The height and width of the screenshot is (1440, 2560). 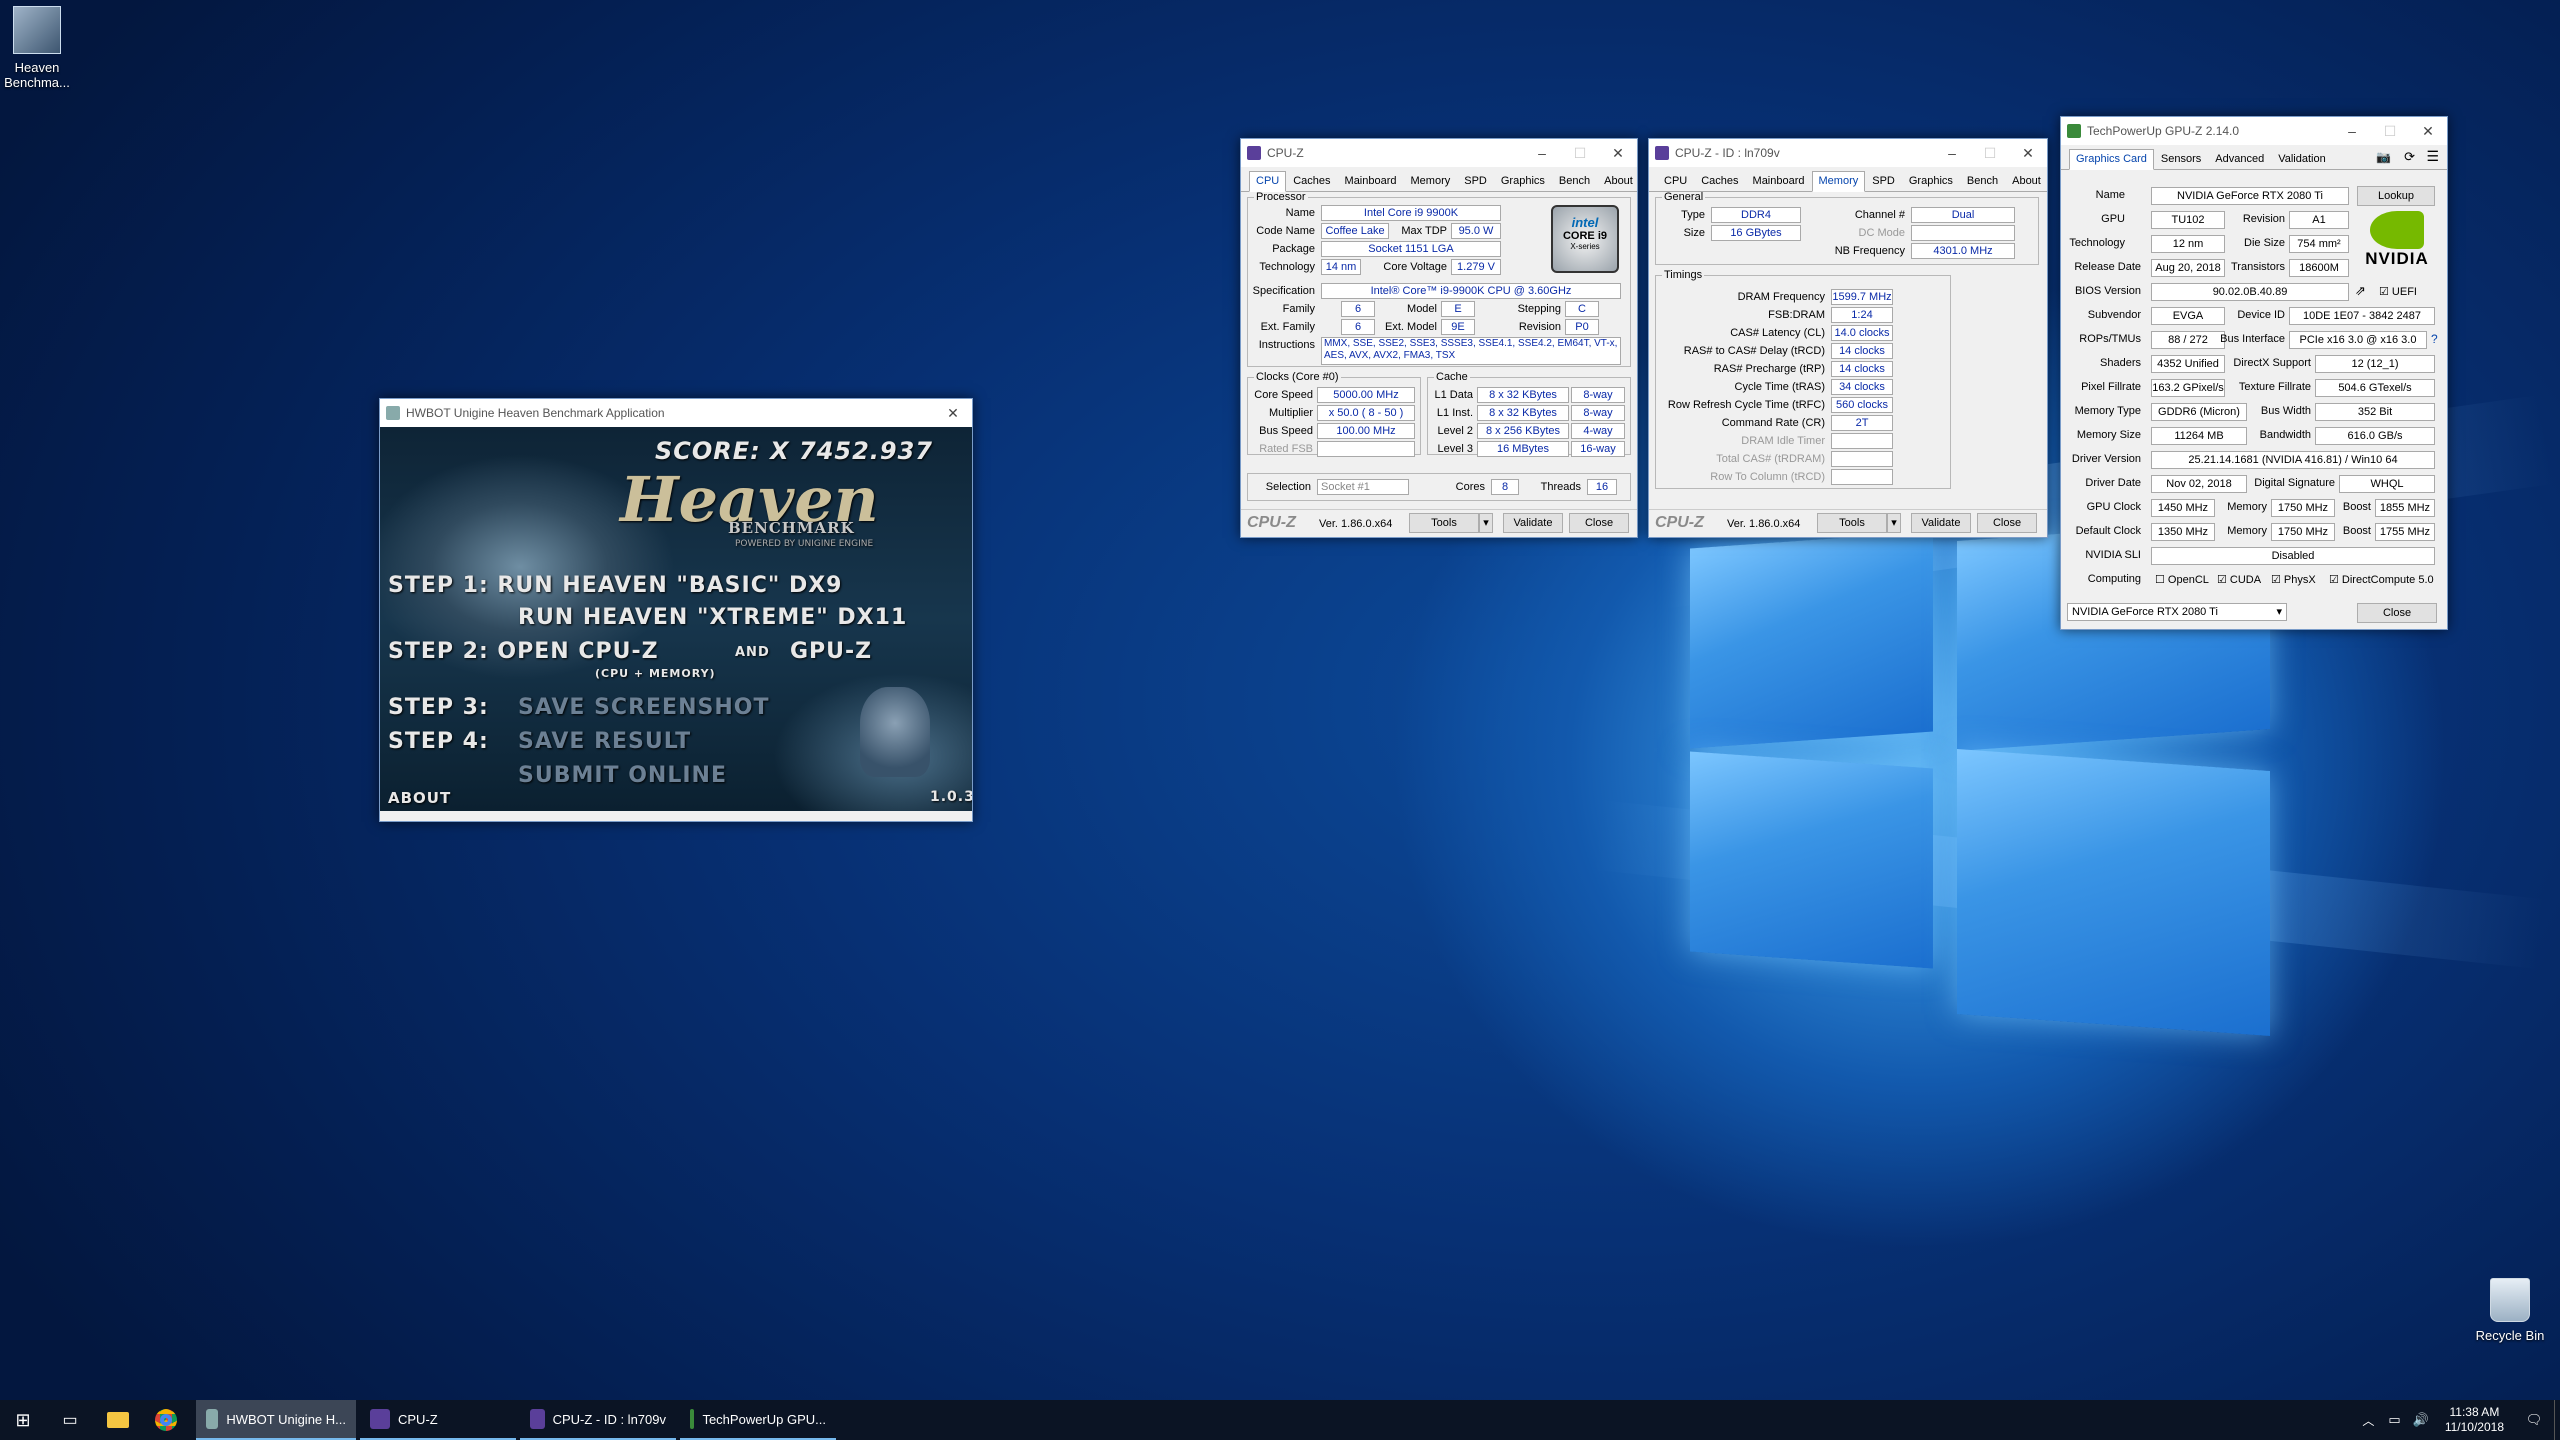 What do you see at coordinates (523, 651) in the screenshot?
I see `step2-cpuz-link: STEP 2: OPEN CPU-Z` at bounding box center [523, 651].